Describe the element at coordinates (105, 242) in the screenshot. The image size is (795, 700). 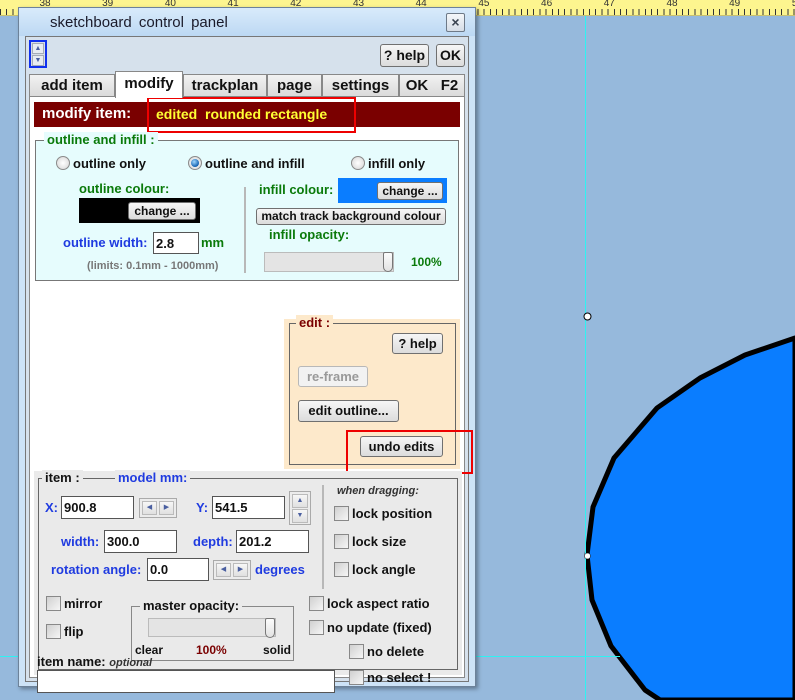
I see `outline-width-label: outline width:` at that location.